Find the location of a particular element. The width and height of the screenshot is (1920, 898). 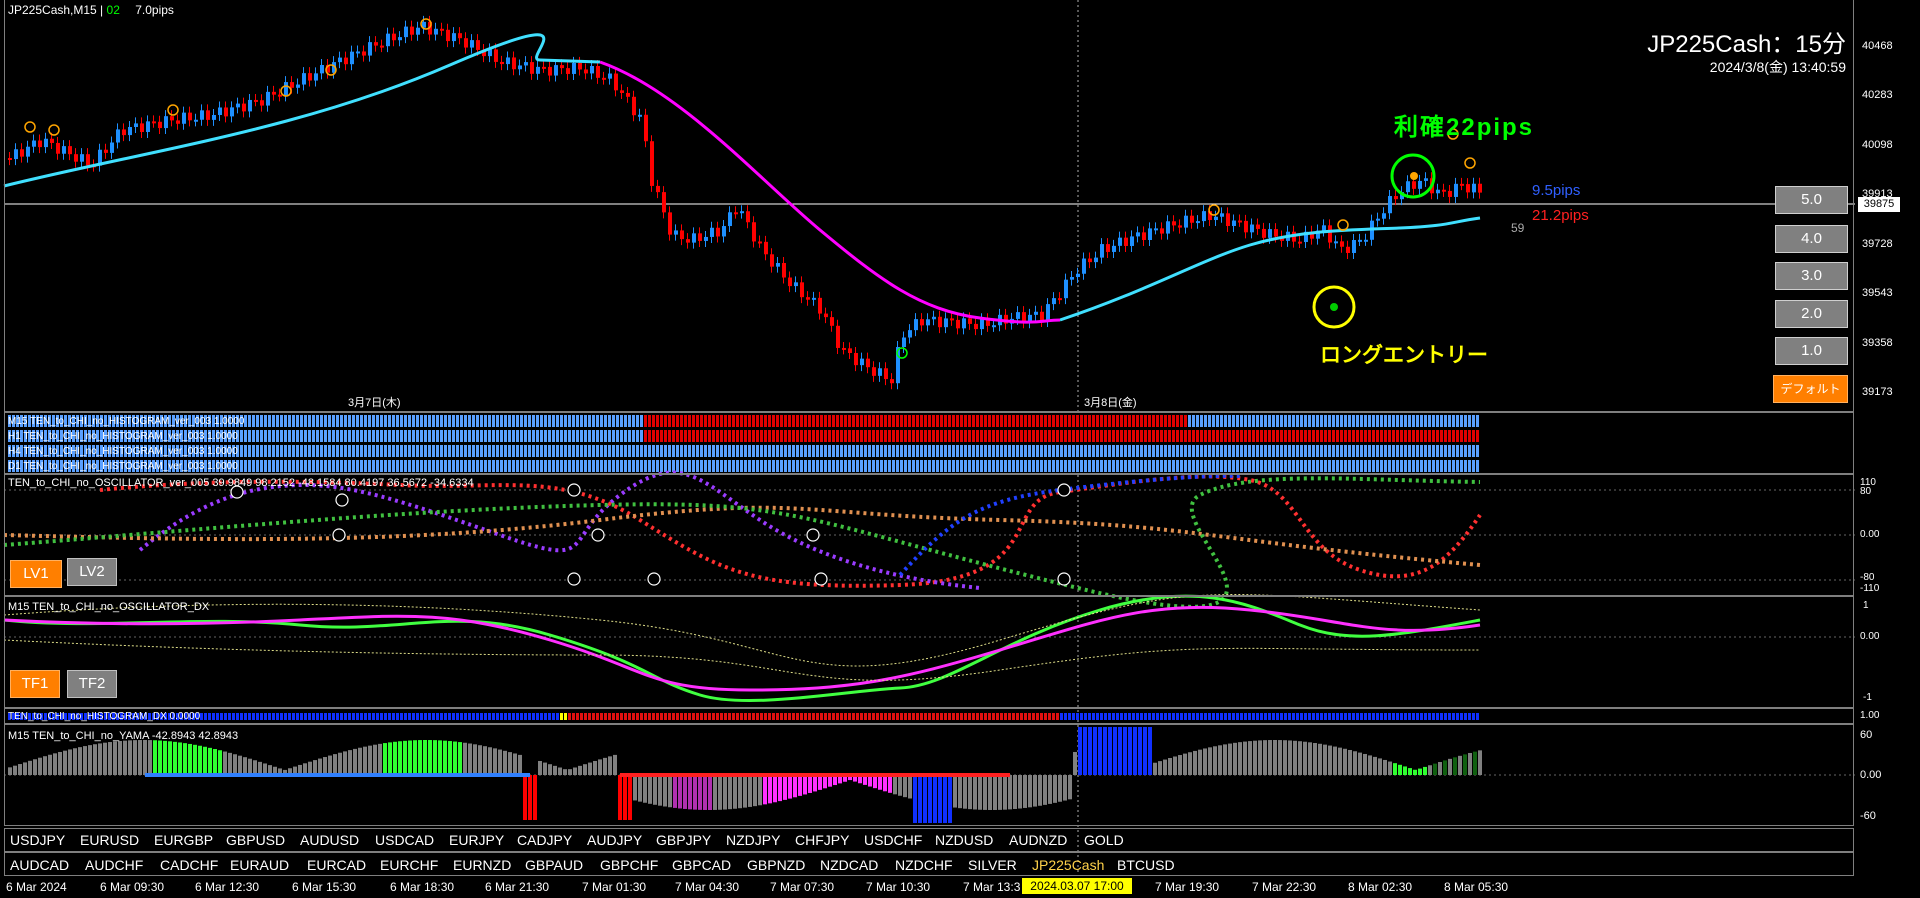

histogram-dx-level: 1.00 is located at coordinates (1870, 715).